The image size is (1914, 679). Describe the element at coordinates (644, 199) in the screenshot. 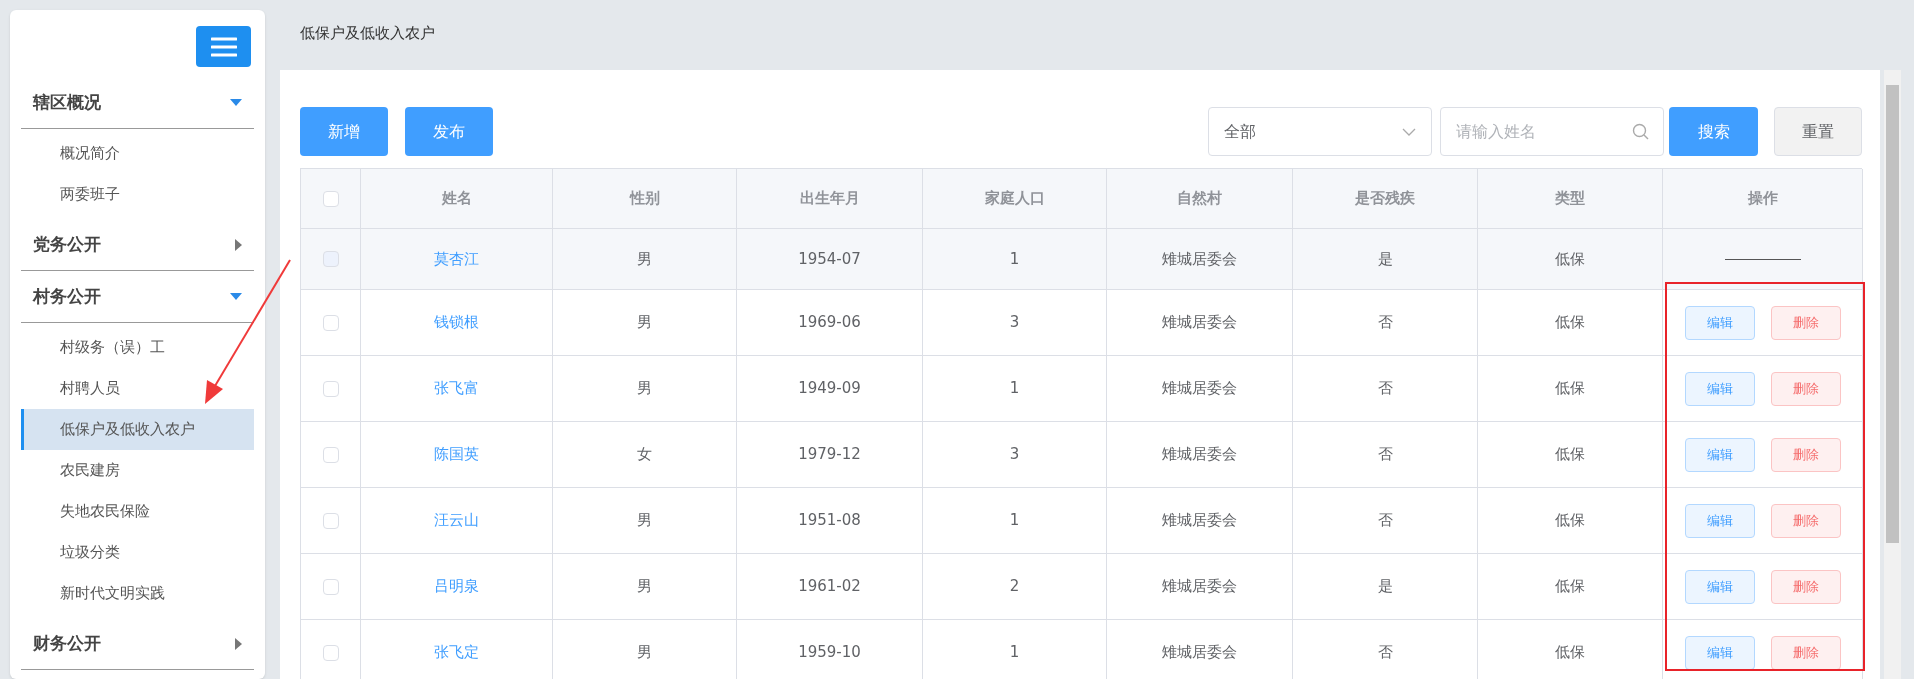

I see `column-header: 性别` at that location.